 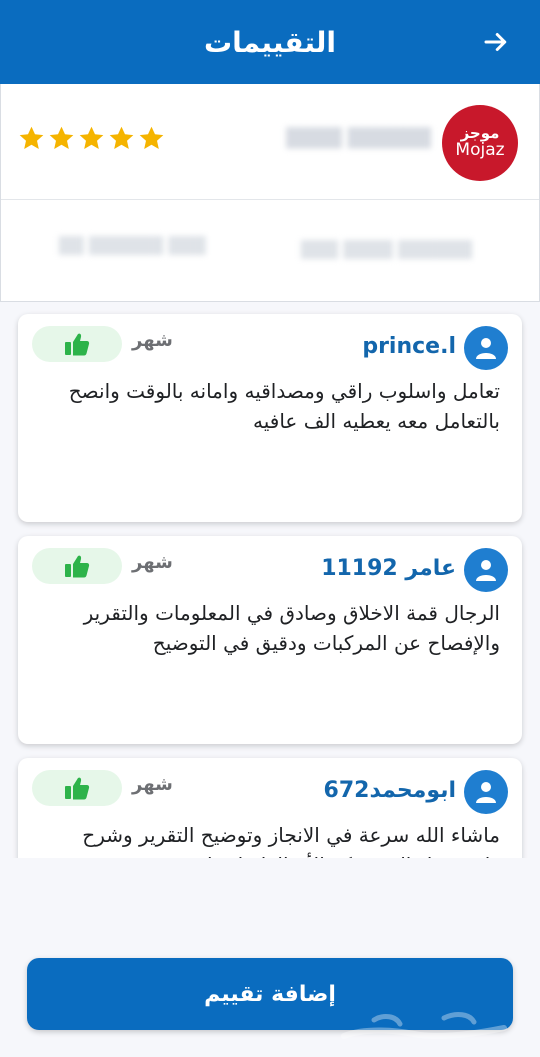 What do you see at coordinates (270, 142) in the screenshot?
I see `provider-summary: موجز Mojaz ████ ██████` at bounding box center [270, 142].